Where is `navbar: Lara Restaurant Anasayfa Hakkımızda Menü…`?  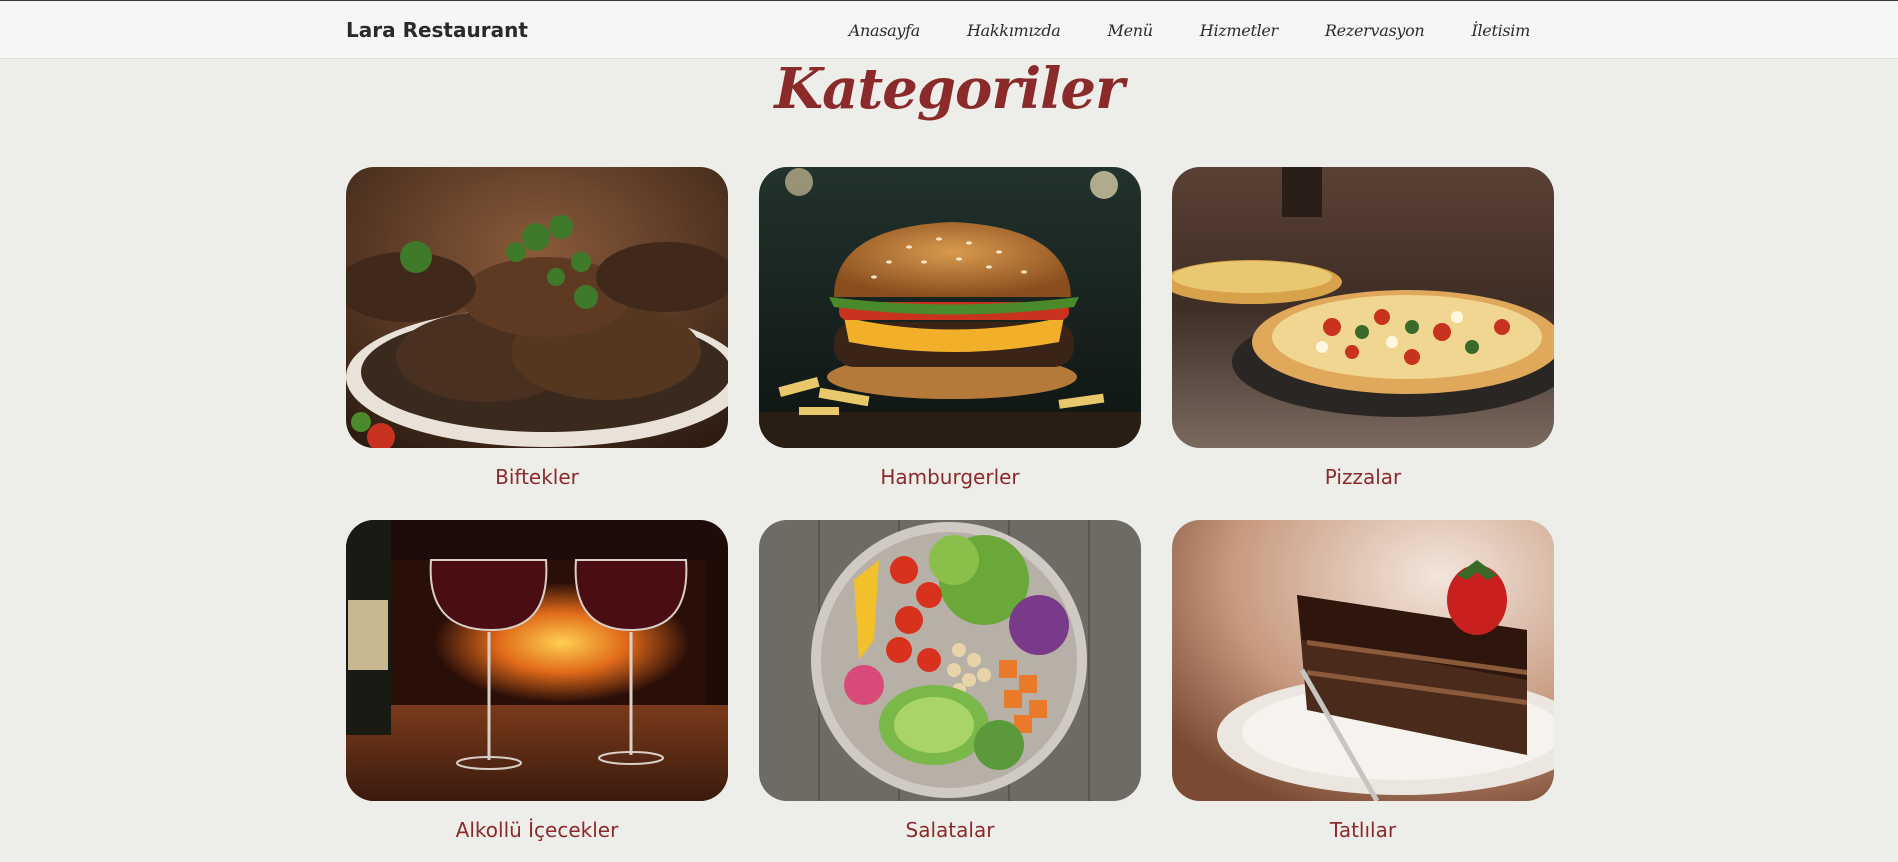
navbar: Lara Restaurant Anasayfa Hakkımızda Menü… is located at coordinates (949, 29).